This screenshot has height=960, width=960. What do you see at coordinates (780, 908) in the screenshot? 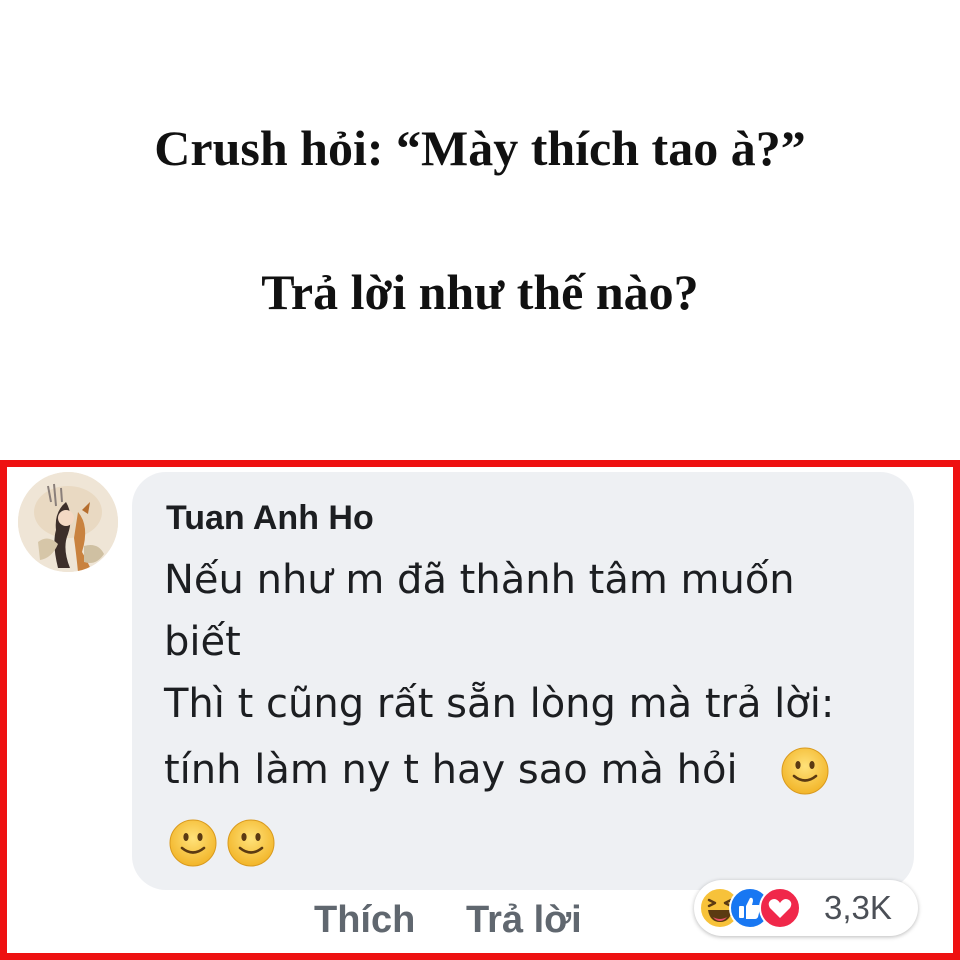
I see `love-reaction-icon` at bounding box center [780, 908].